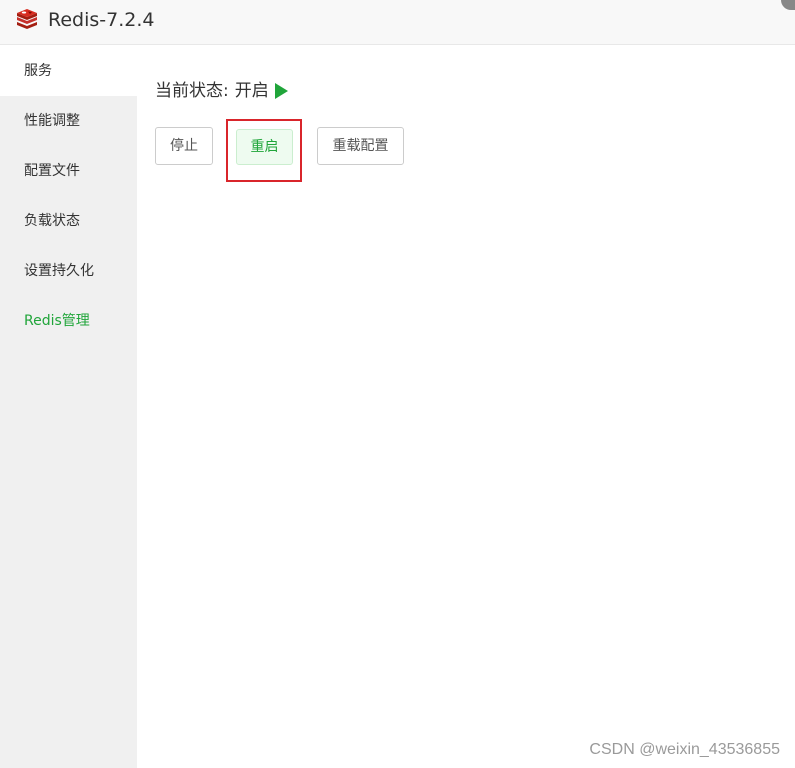  What do you see at coordinates (281, 91) in the screenshot?
I see `play-icon` at bounding box center [281, 91].